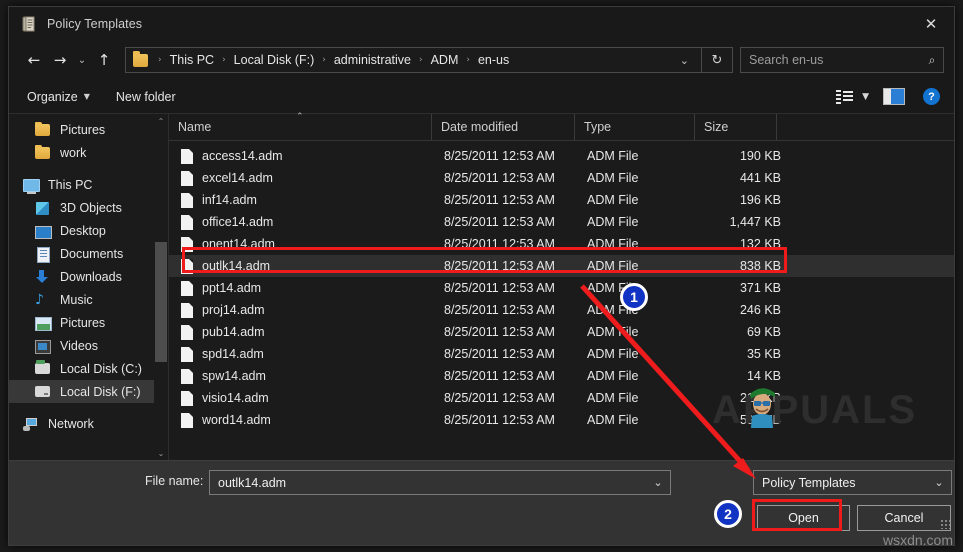  I want to click on column-header-row: Name ⌃ Date modified Type Size, so click(561, 126).